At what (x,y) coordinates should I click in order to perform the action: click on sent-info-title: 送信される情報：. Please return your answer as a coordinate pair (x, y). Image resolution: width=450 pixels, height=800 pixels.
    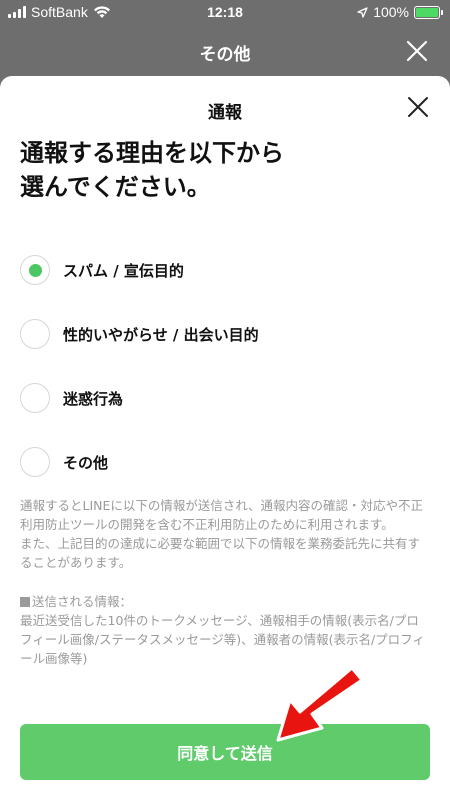
    Looking at the image, I should click on (225, 601).